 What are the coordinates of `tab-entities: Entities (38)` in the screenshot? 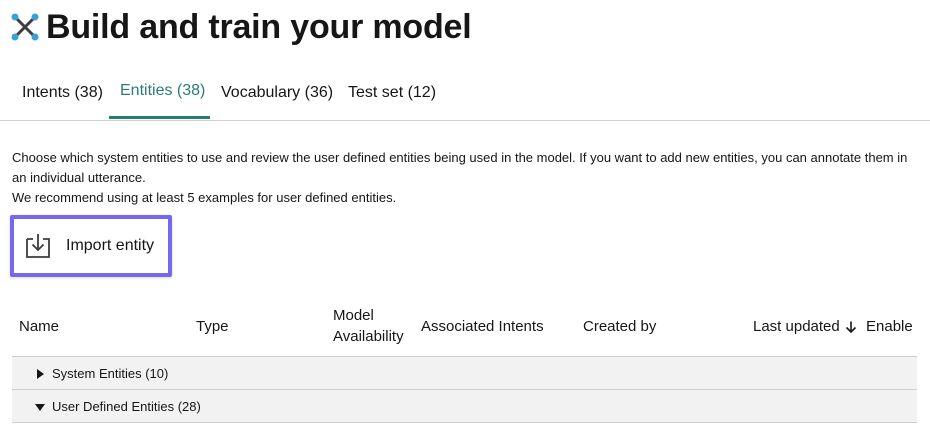 It's located at (159, 92).